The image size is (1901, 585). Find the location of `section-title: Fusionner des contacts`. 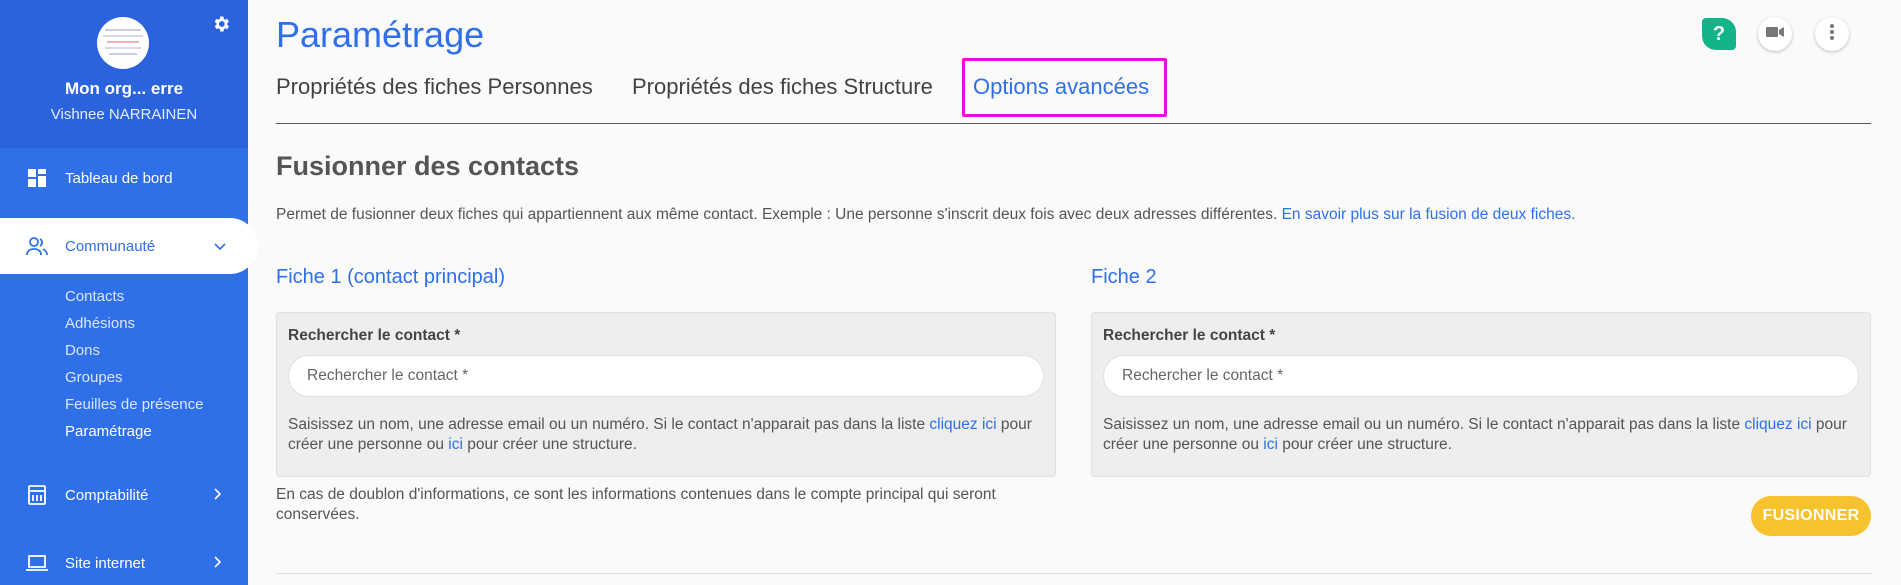

section-title: Fusionner des contacts is located at coordinates (428, 166).